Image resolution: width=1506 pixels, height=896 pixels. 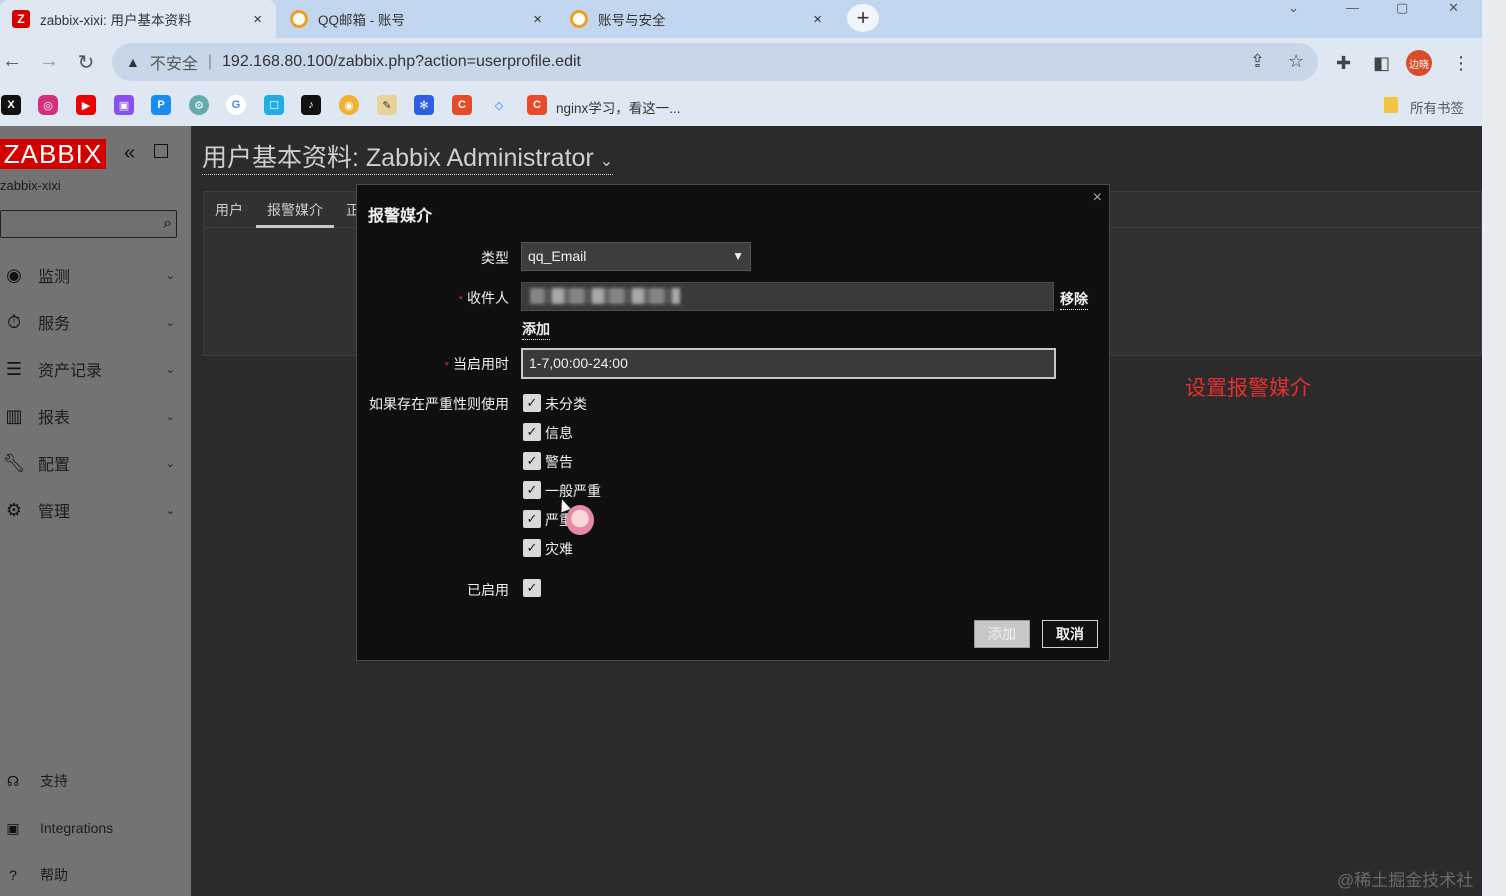 I want to click on zabbix-logo: ZABBIX, so click(x=53, y=154).